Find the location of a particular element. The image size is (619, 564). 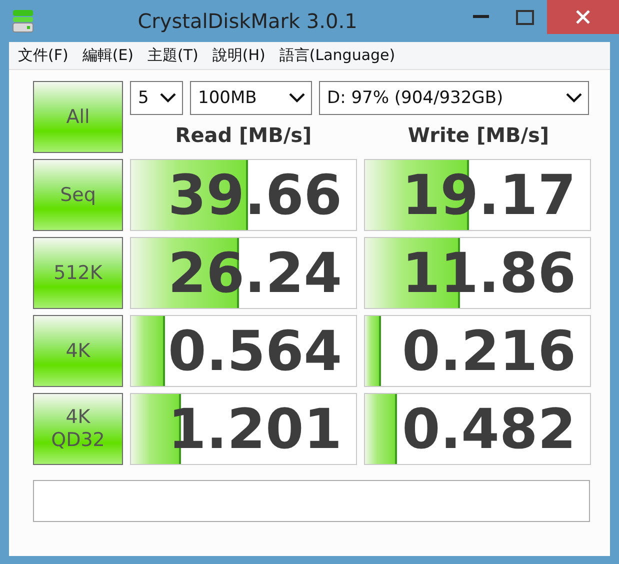

test-button: 512K is located at coordinates (78, 273).